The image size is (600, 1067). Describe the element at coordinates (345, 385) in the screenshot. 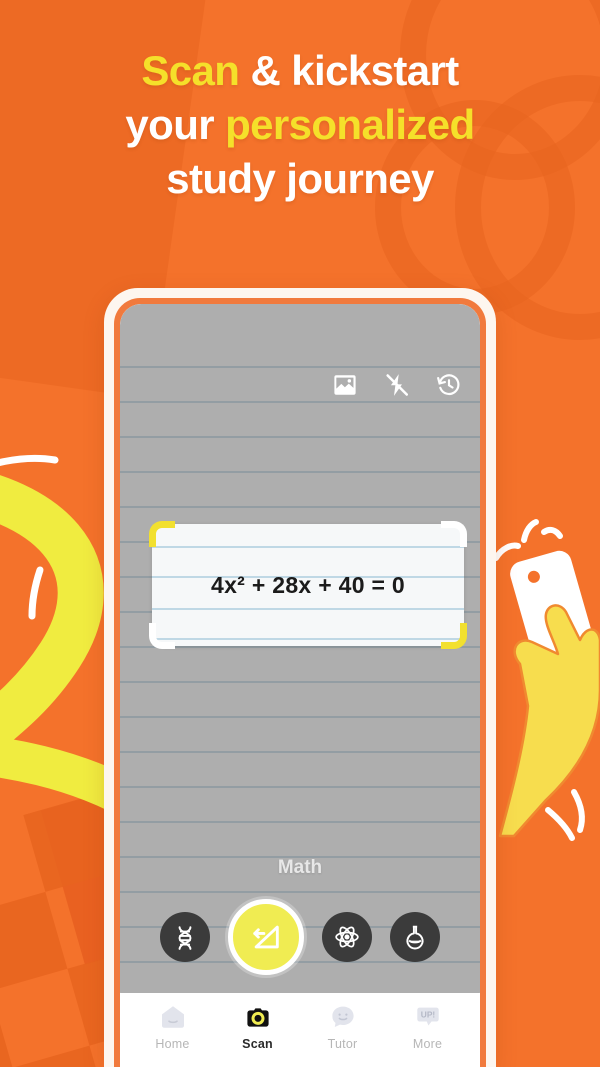

I see `gallery-icon` at that location.